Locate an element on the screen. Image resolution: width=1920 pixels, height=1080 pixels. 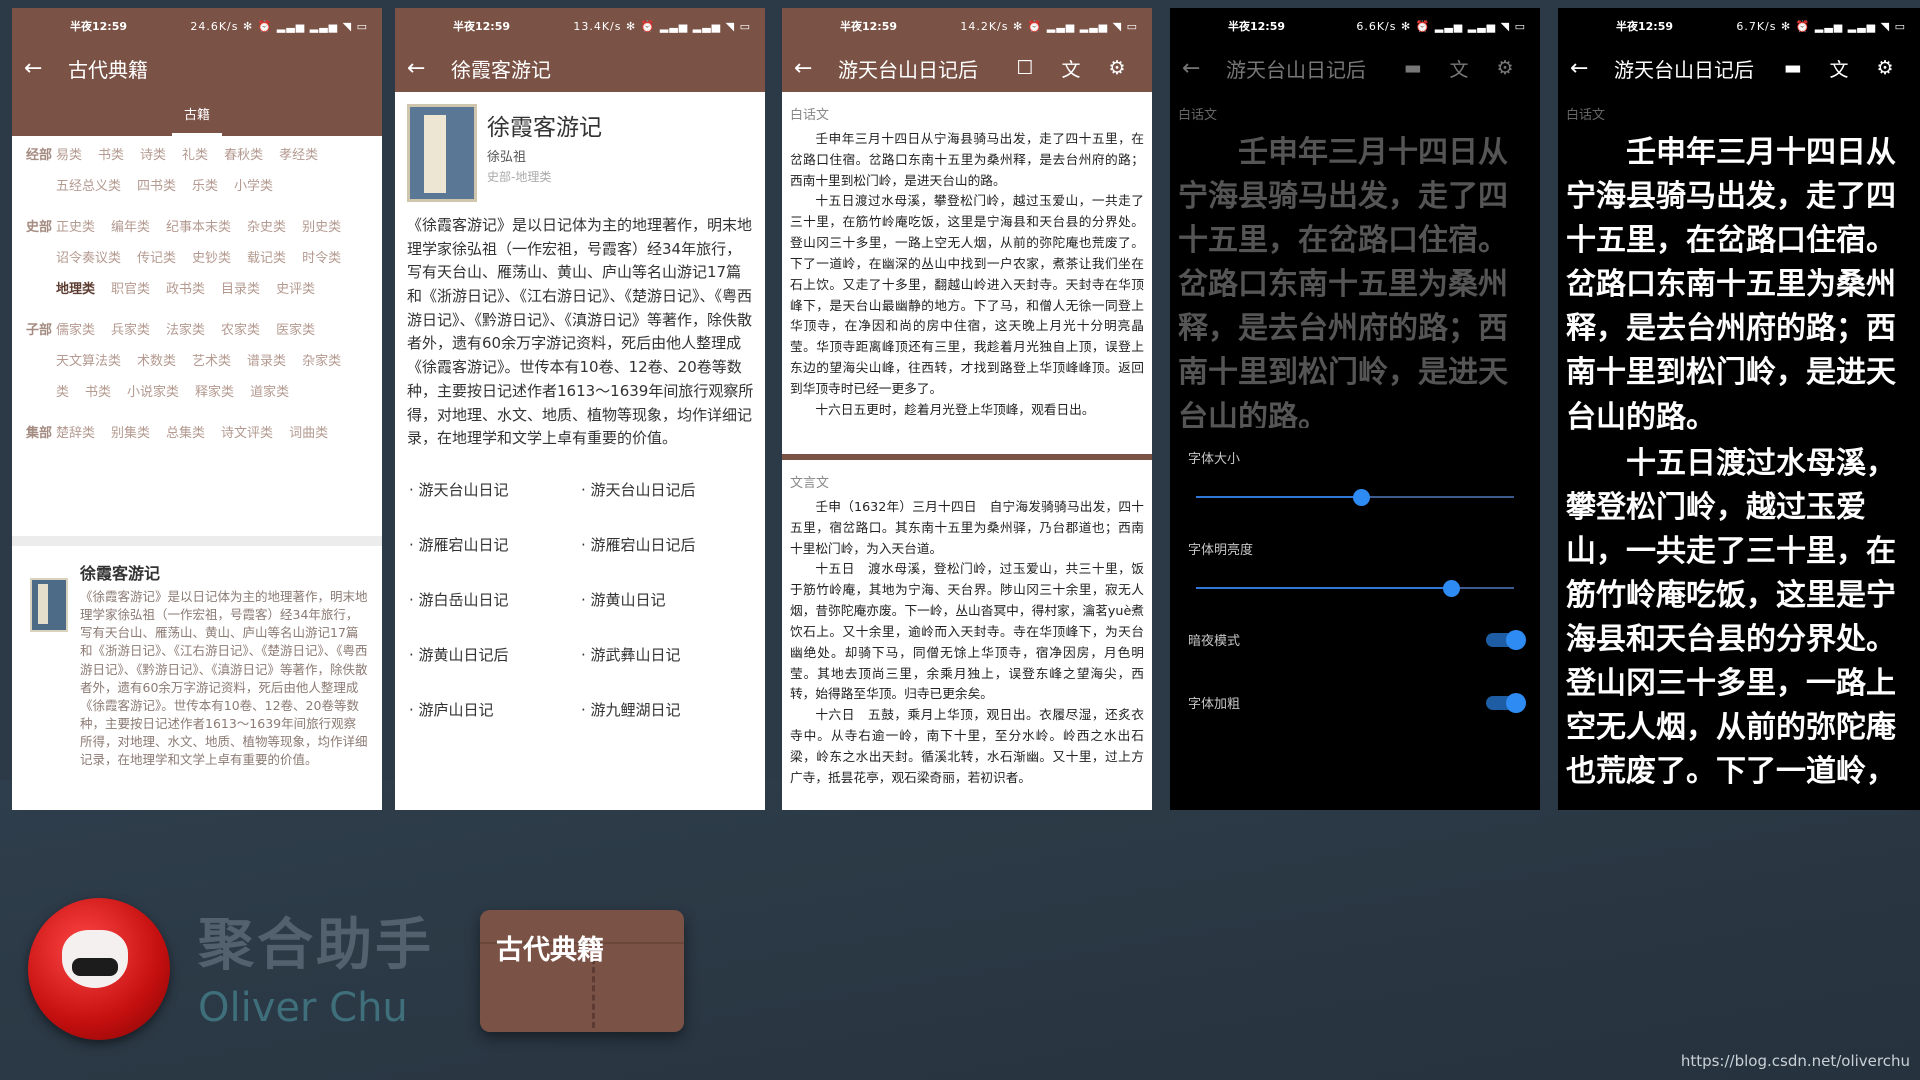
category-item: 类 is located at coordinates (62, 390).